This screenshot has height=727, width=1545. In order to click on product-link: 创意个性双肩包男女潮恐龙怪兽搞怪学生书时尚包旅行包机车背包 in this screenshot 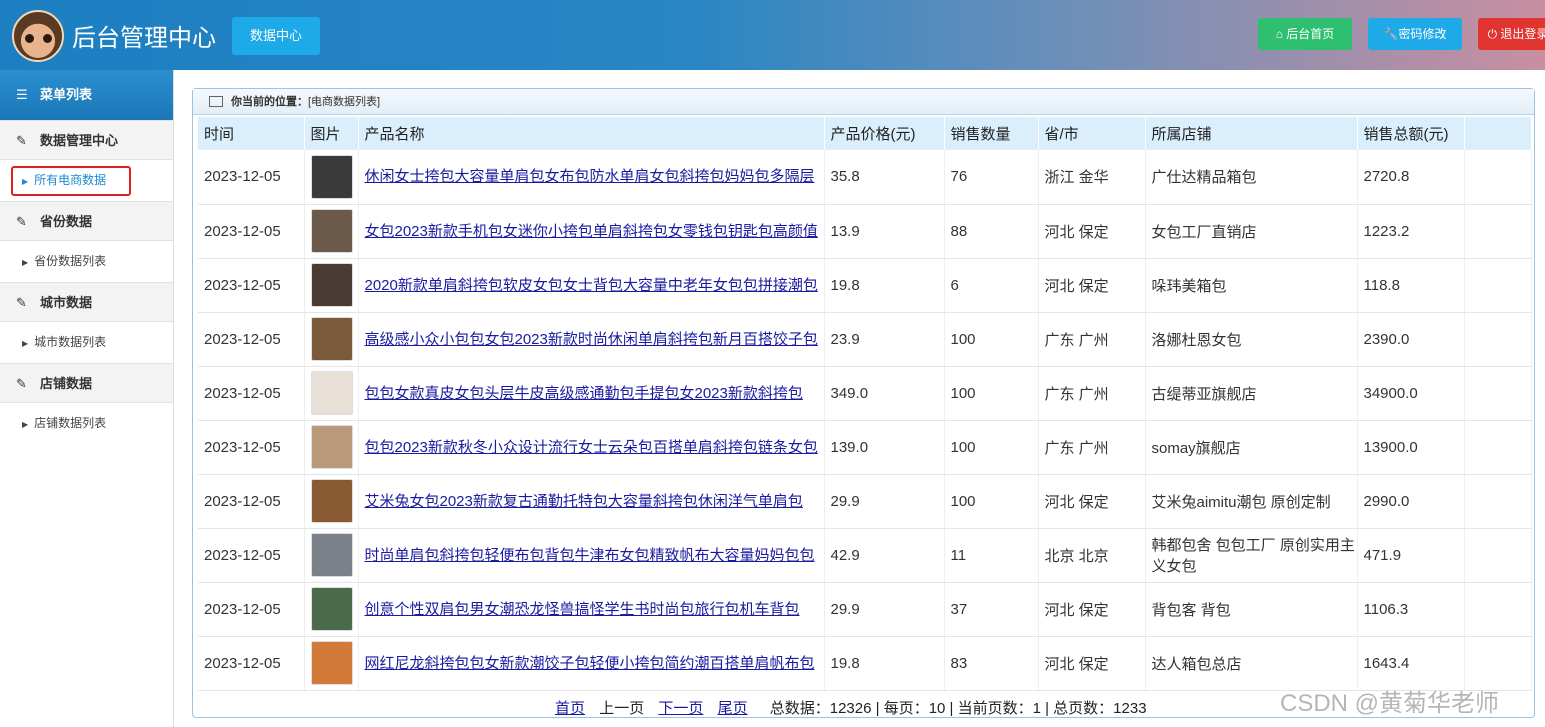, I will do `click(594, 609)`.